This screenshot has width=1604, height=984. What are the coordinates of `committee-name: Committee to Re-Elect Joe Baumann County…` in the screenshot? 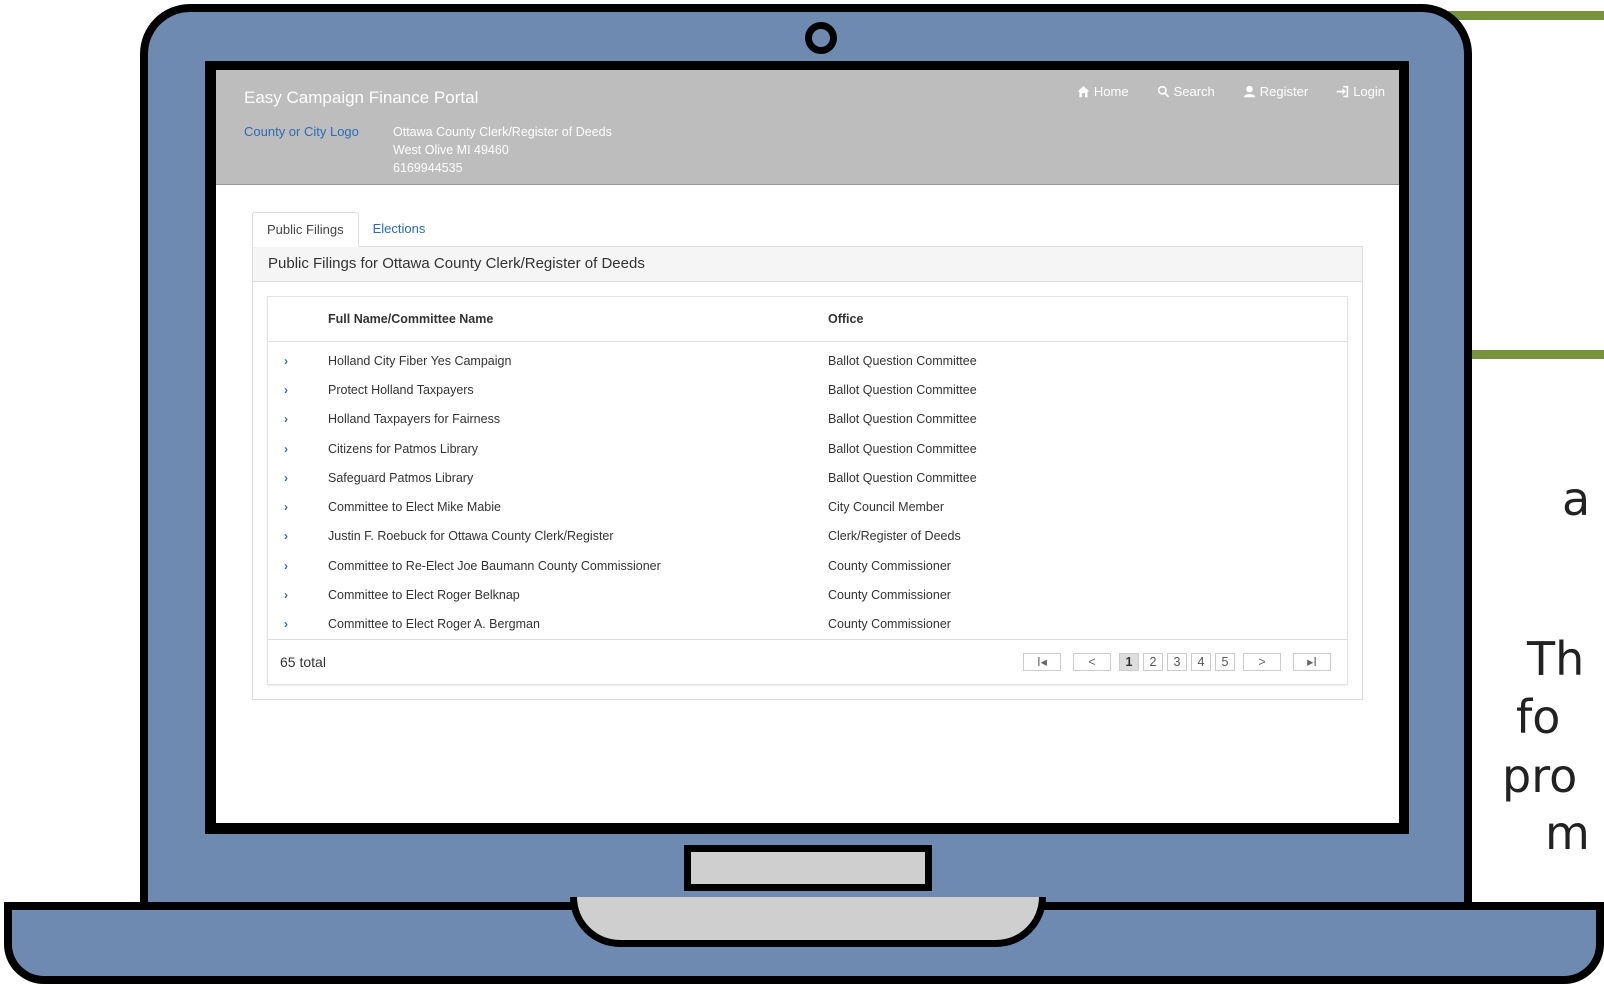 It's located at (494, 565).